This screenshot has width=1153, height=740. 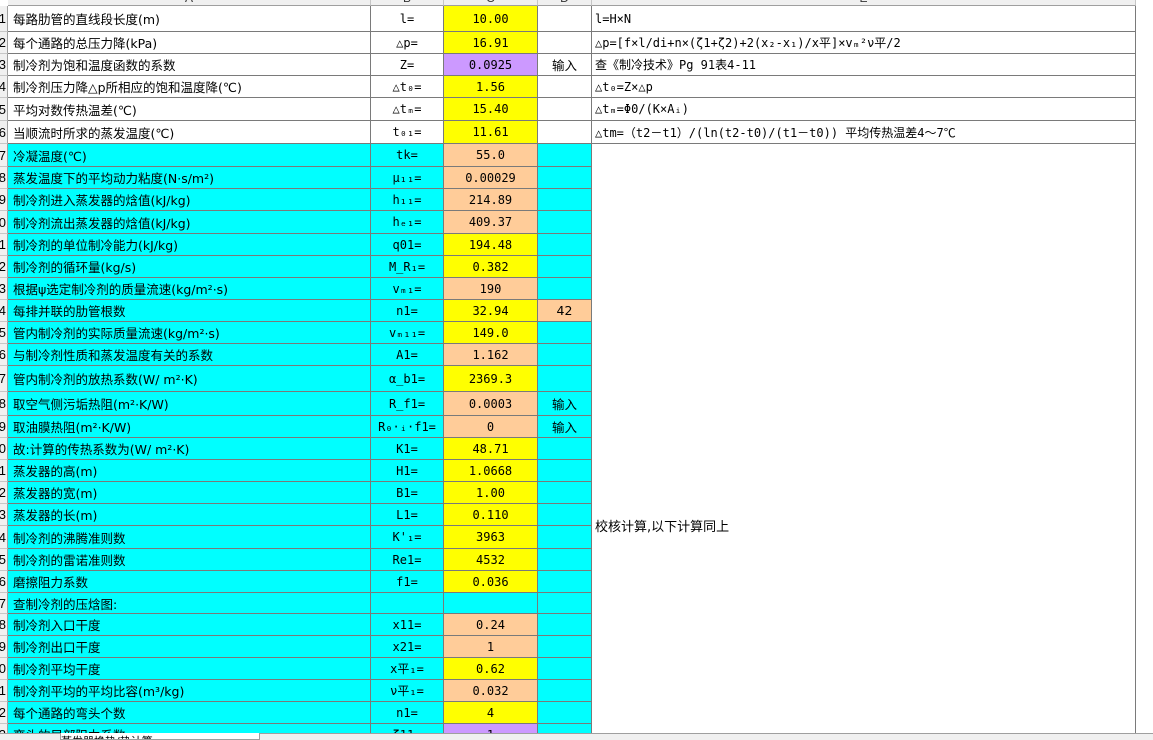 What do you see at coordinates (407, 404) in the screenshot?
I see `symbol-cell: R_f1=` at bounding box center [407, 404].